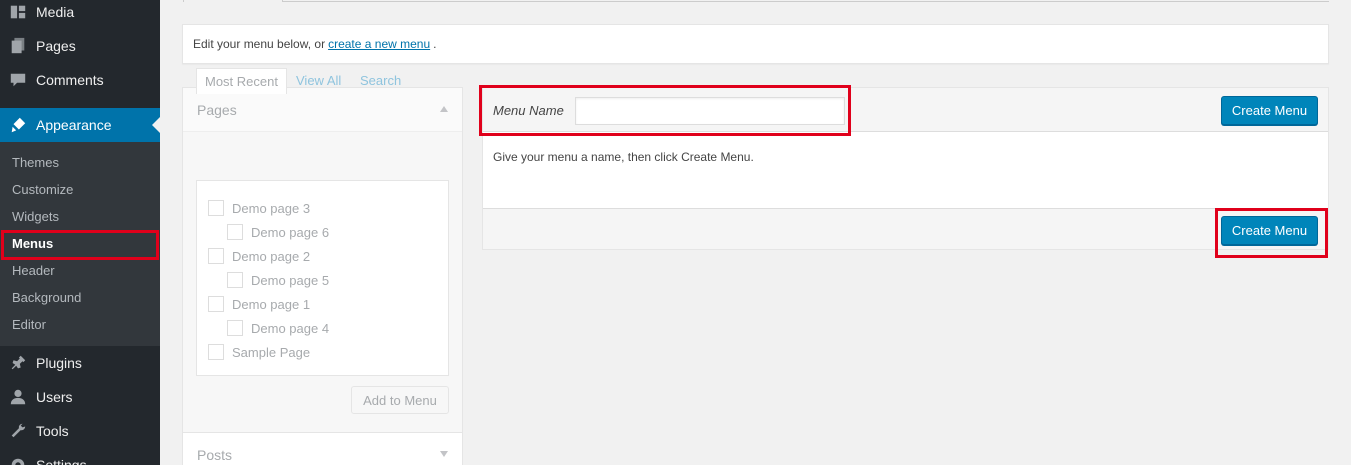 The height and width of the screenshot is (465, 1351). What do you see at coordinates (435, 44) in the screenshot?
I see `notice-text-end: .` at bounding box center [435, 44].